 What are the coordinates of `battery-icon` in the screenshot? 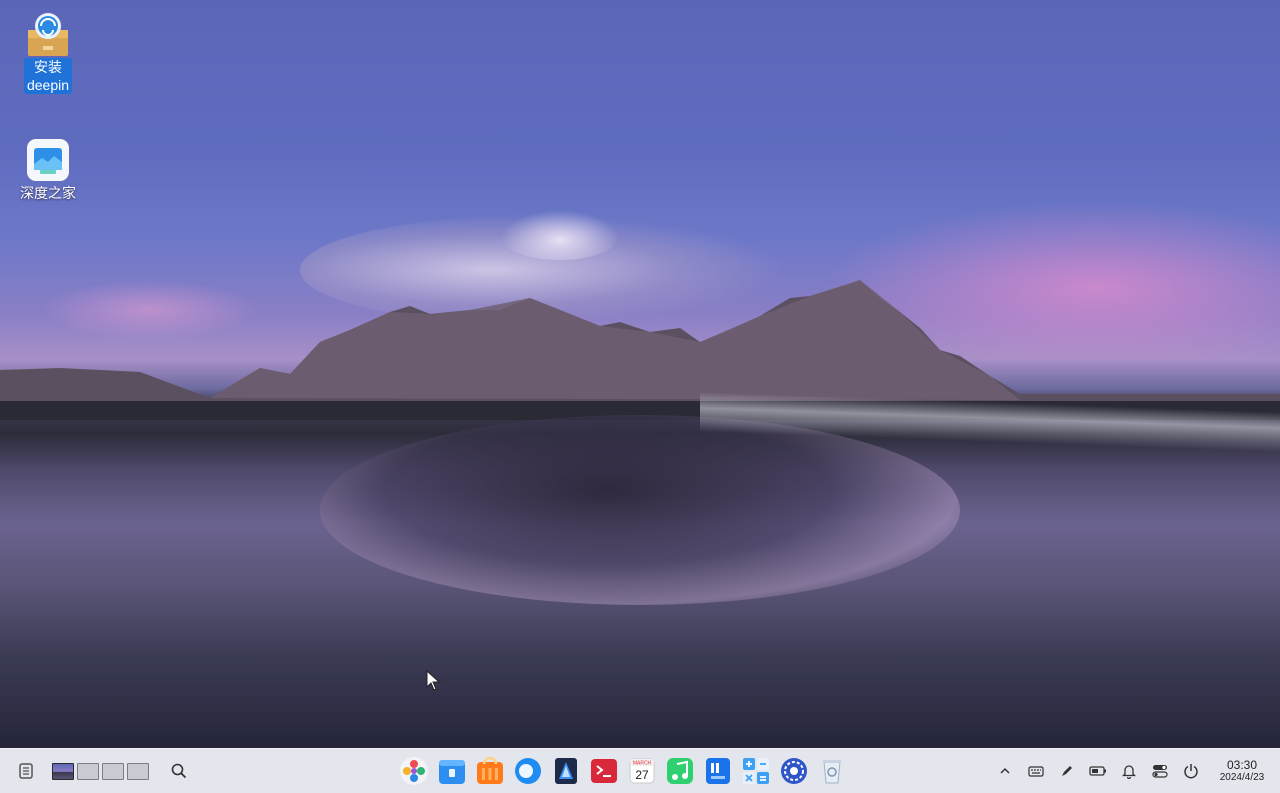 It's located at (1097, 771).